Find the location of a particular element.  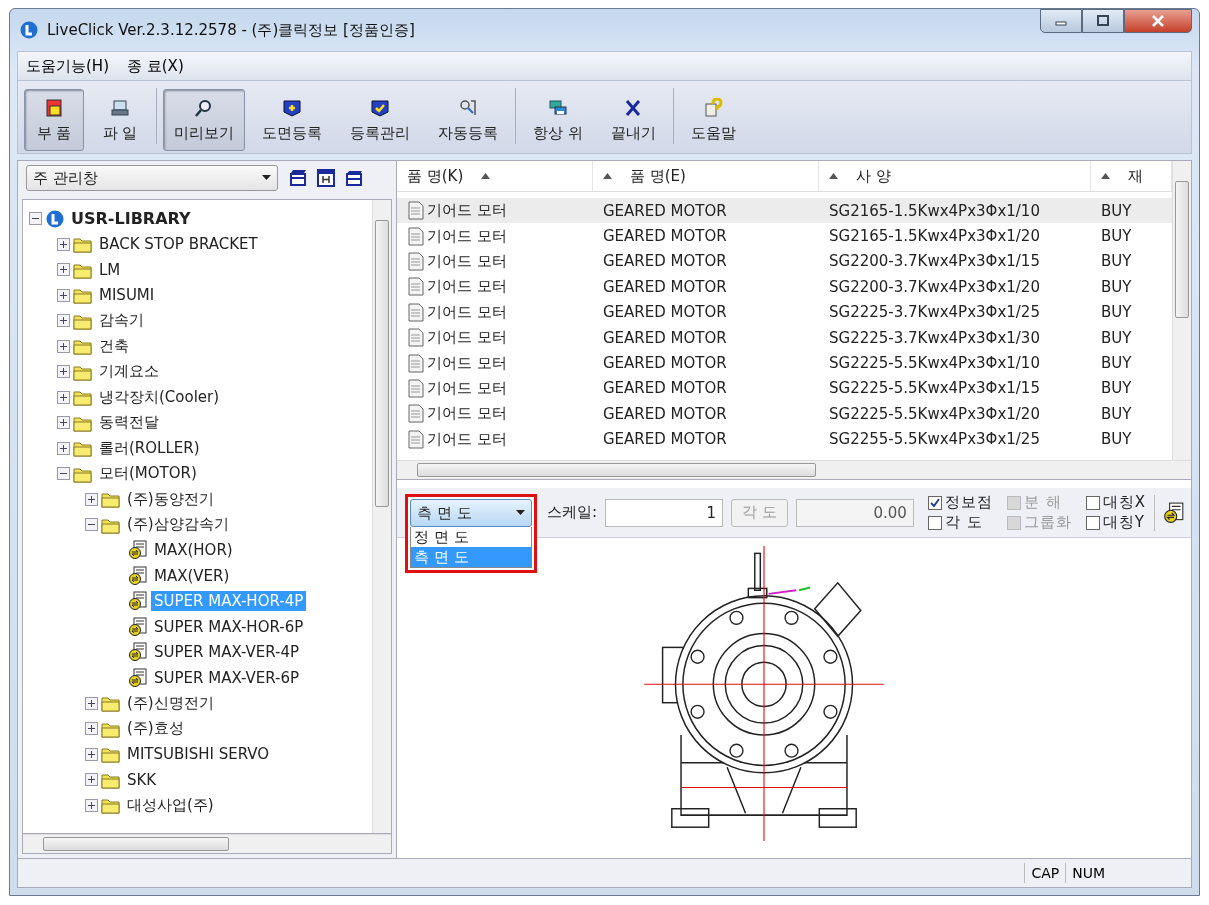

scale-field: 1 is located at coordinates (664, 512).